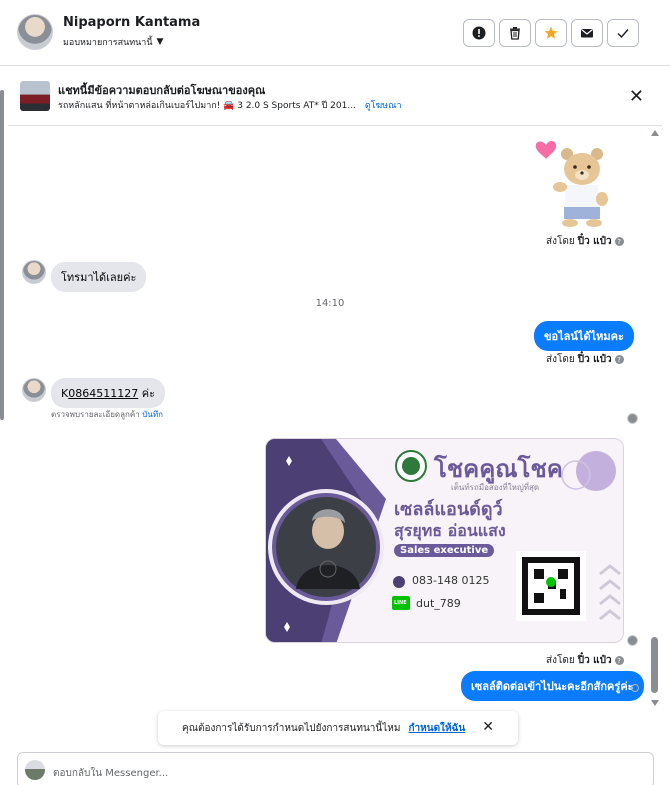  I want to click on report-button, so click(479, 33).